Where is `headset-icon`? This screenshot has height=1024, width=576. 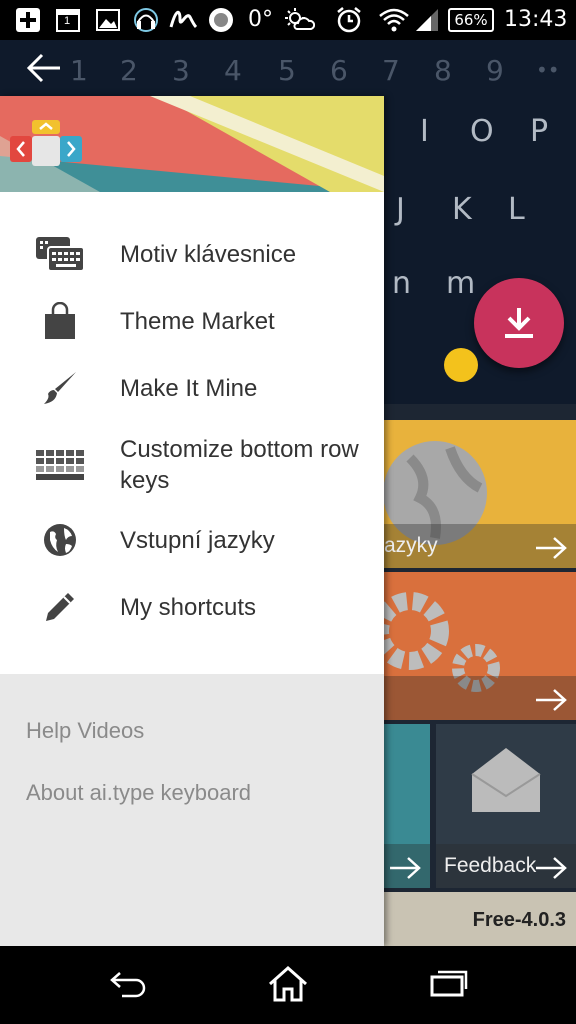 headset-icon is located at coordinates (146, 20).